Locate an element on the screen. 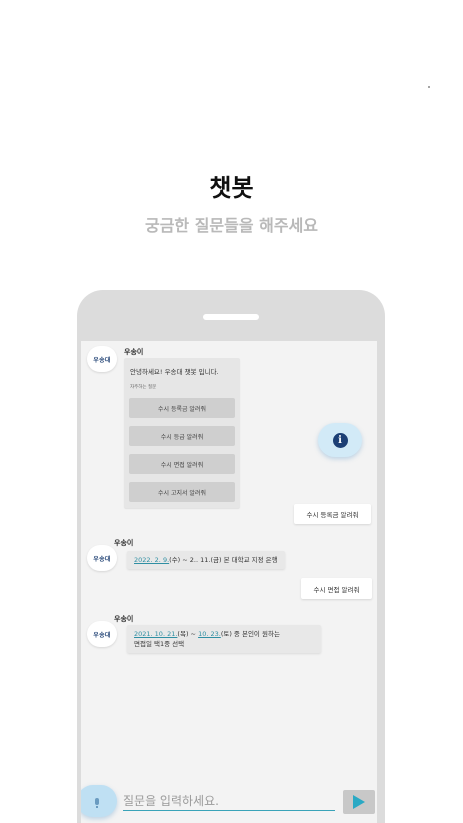 The image size is (463, 823). faq-option-grade: 수시 등급 알려줘 is located at coordinates (182, 436).